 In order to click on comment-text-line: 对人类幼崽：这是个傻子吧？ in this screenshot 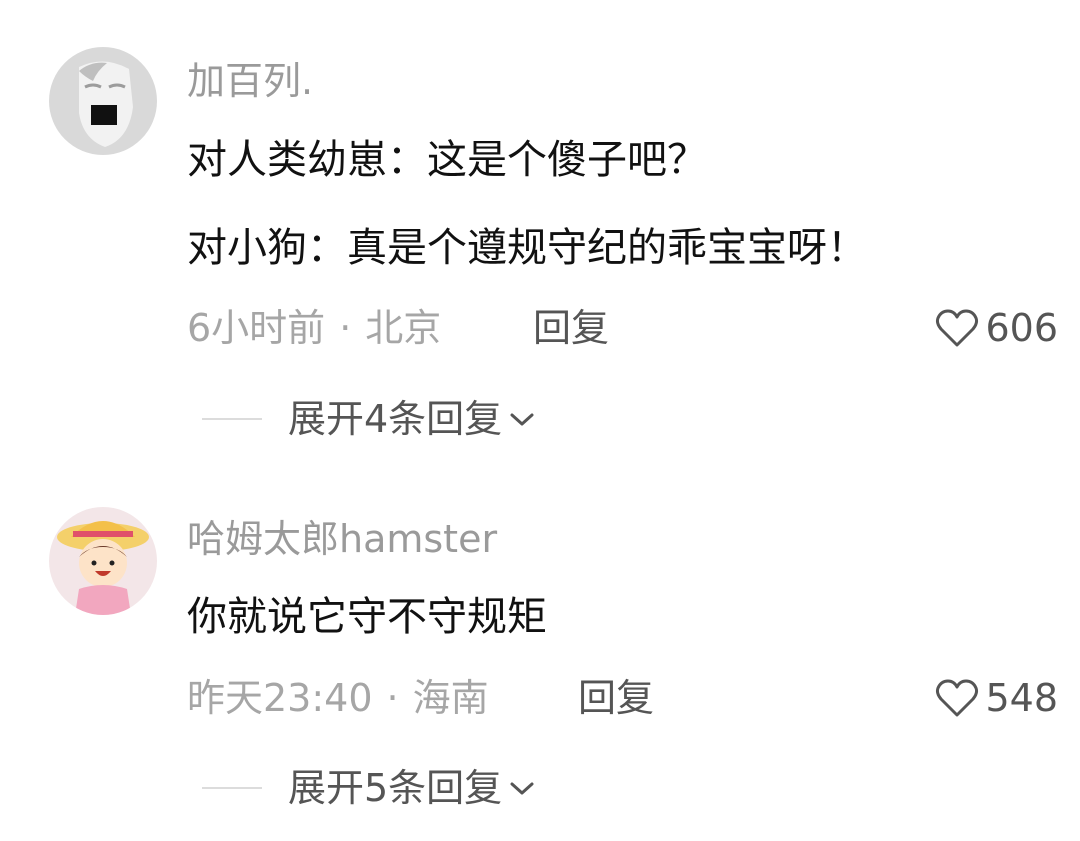, I will do `click(447, 160)`.